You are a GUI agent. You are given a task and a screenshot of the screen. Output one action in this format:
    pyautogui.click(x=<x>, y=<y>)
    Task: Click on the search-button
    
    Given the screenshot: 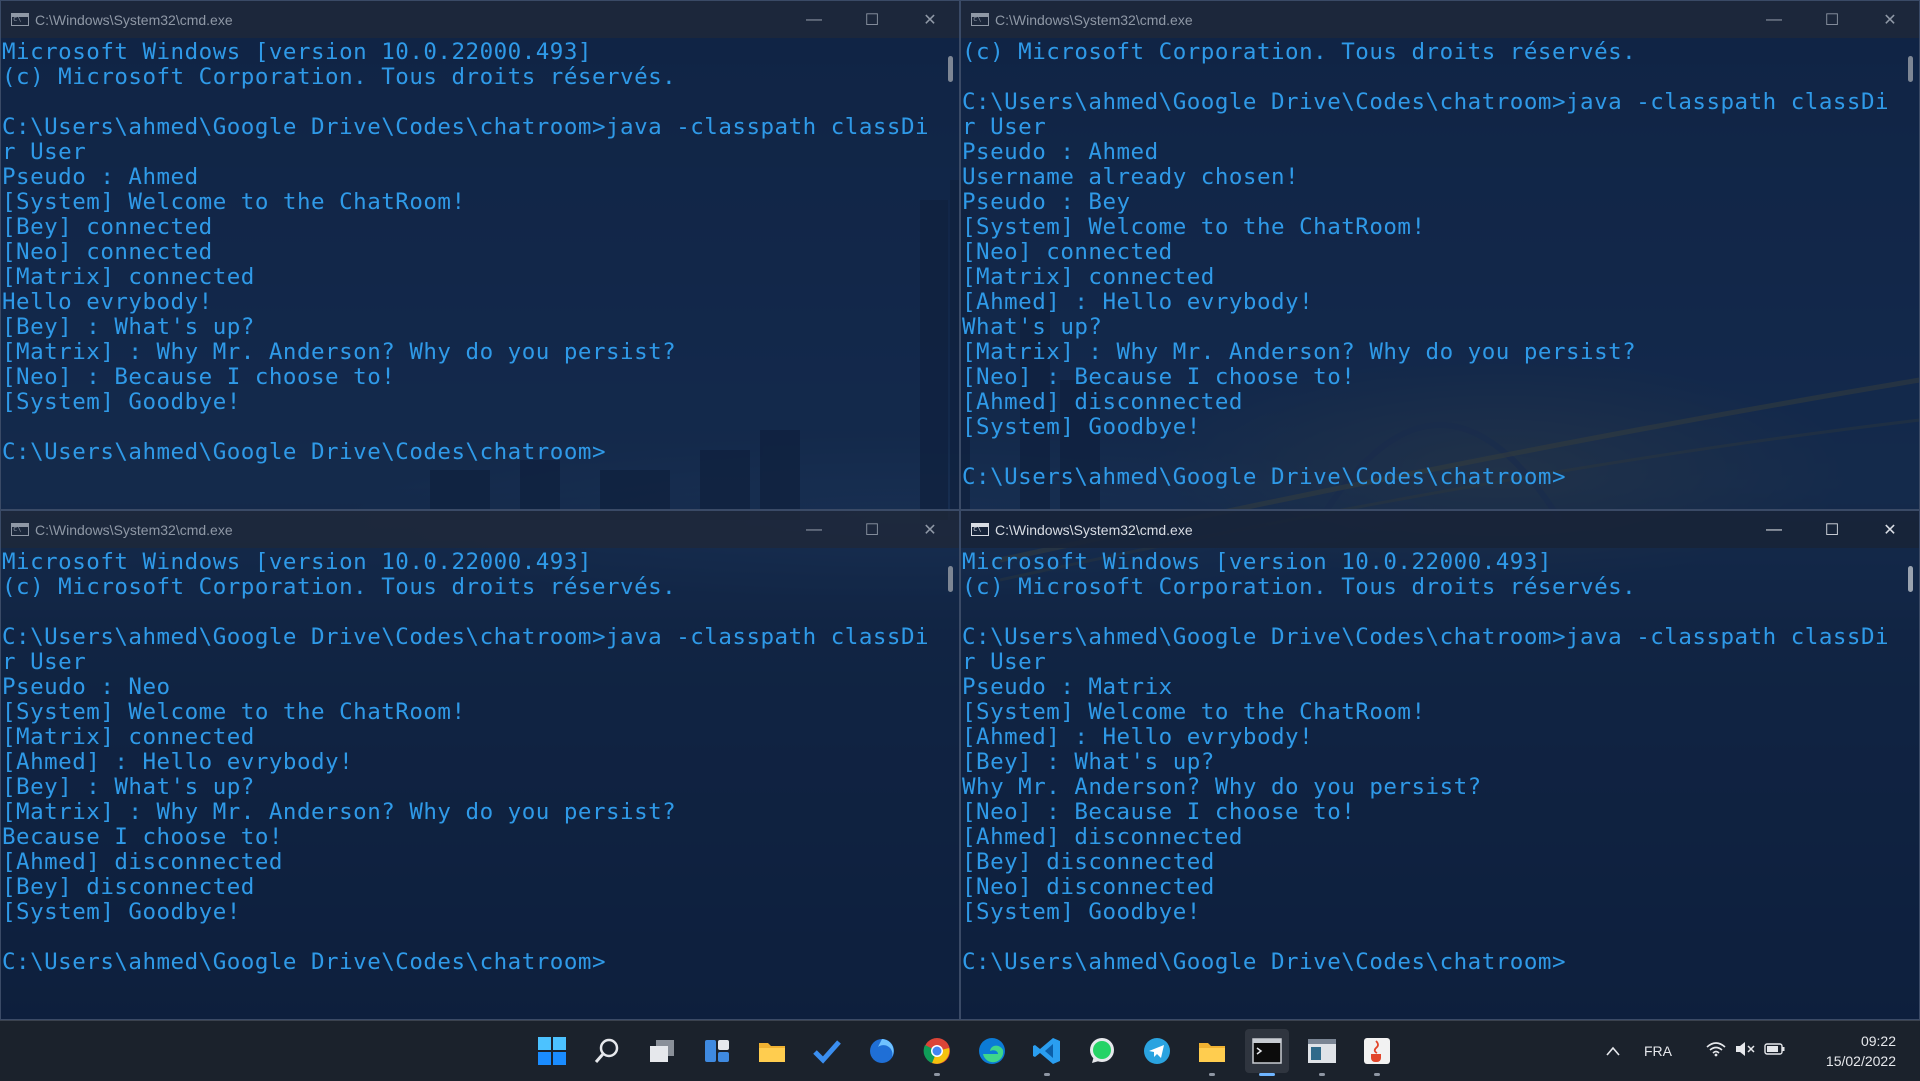 What is the action you would take?
    pyautogui.click(x=607, y=1051)
    